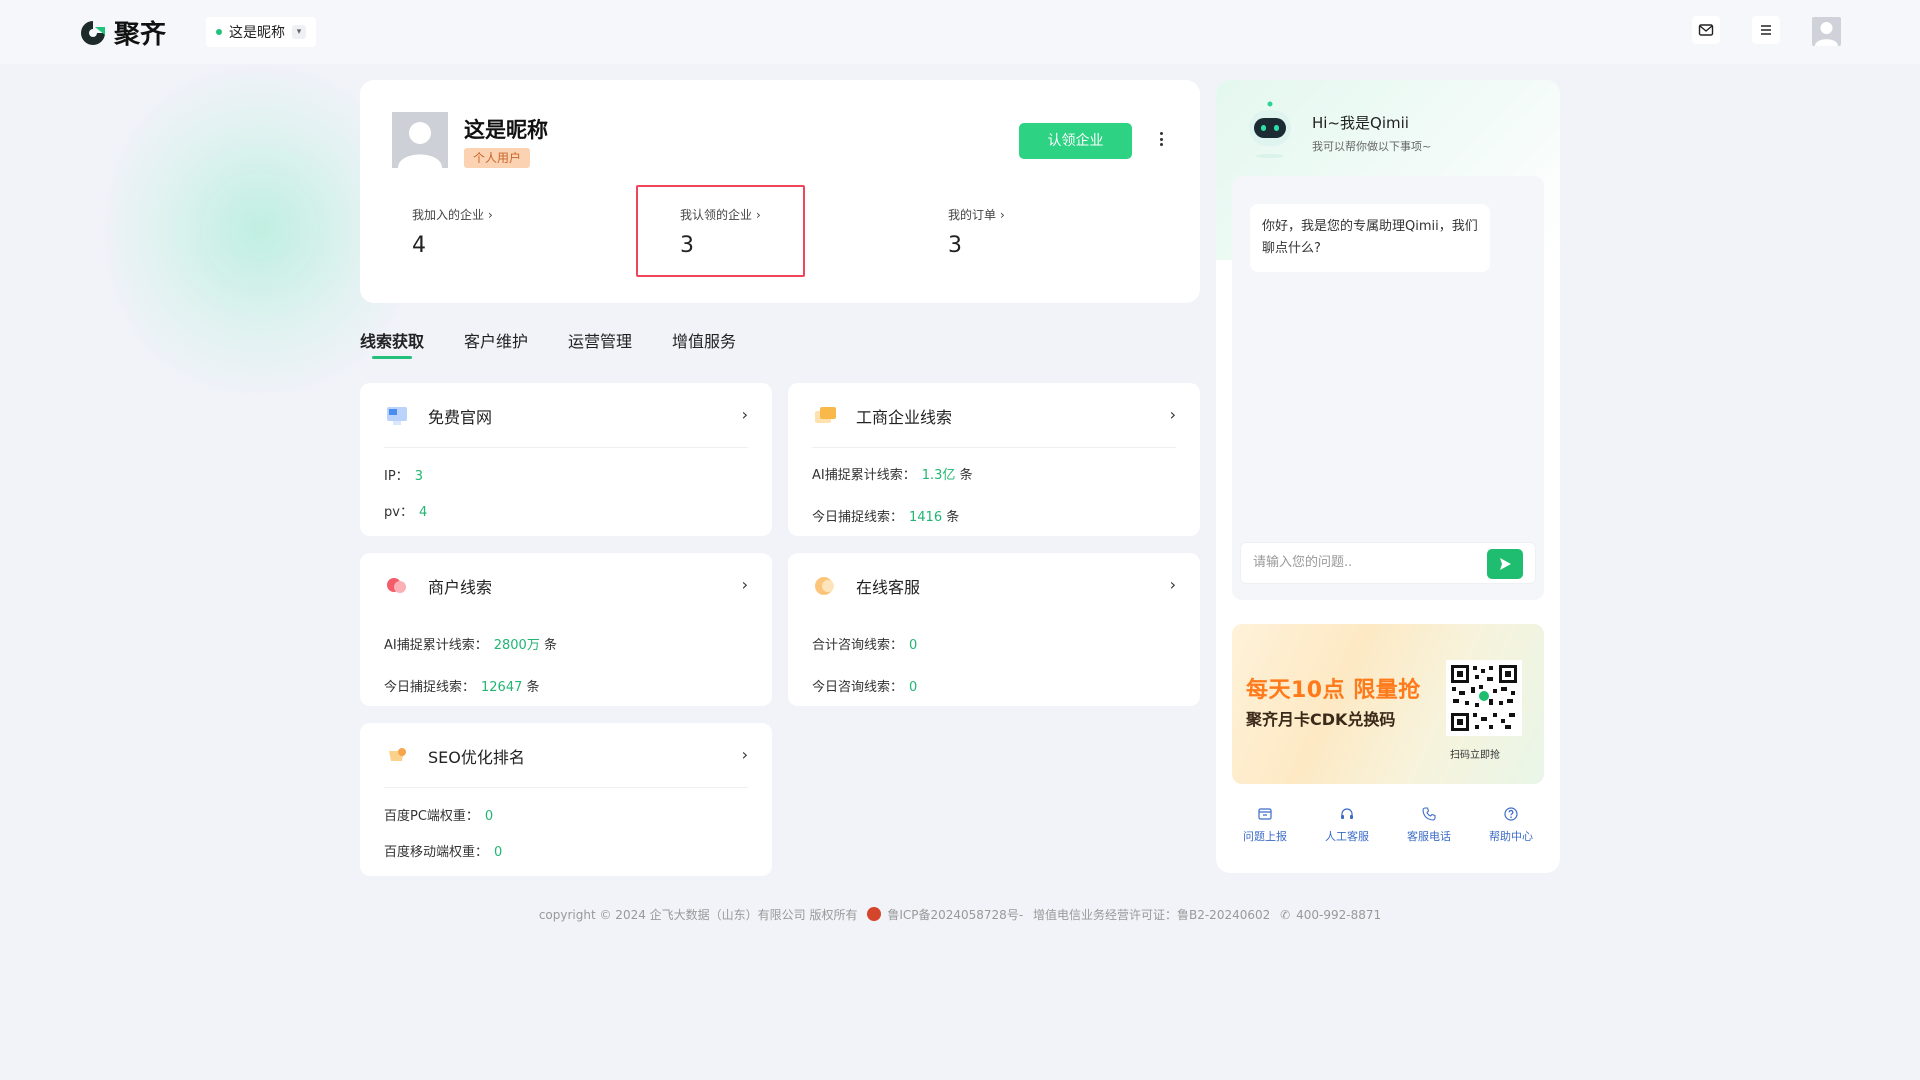 This screenshot has height=1080, width=1920. What do you see at coordinates (257, 33) in the screenshot?
I see `nickname-label: 这是昵称` at bounding box center [257, 33].